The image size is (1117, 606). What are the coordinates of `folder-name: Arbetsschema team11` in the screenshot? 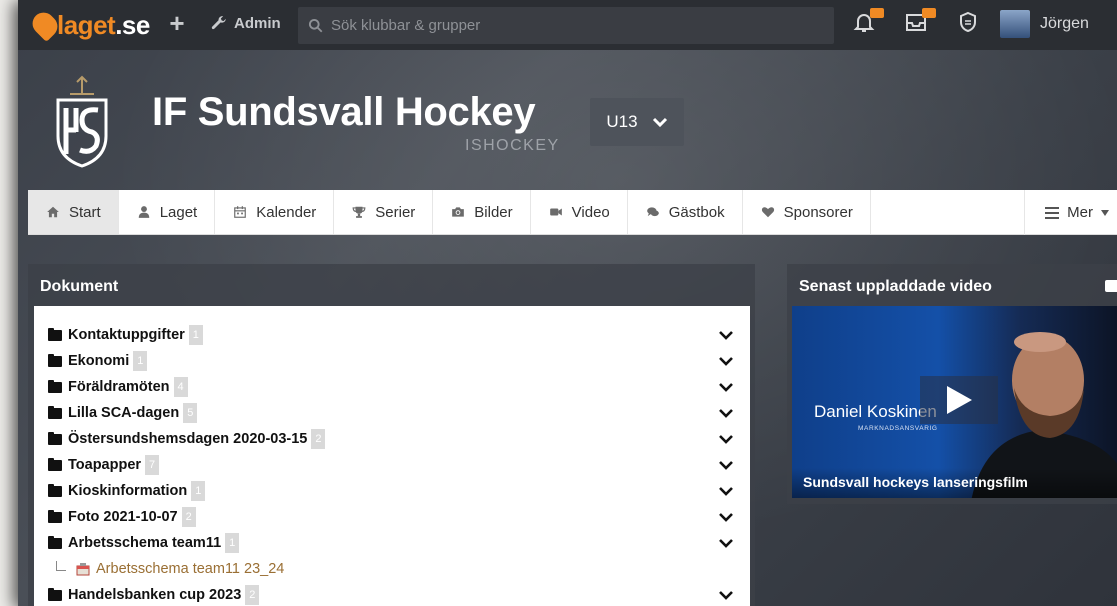 It's located at (145, 543).